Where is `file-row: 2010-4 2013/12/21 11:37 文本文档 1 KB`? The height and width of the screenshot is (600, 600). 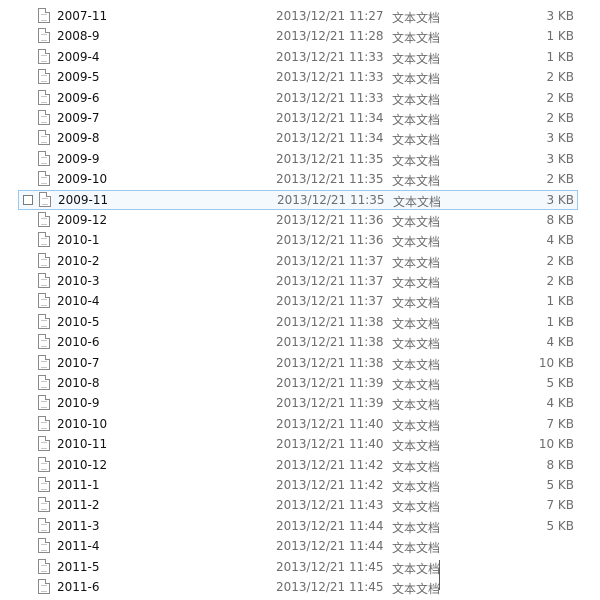
file-row: 2010-4 2013/12/21 11:37 文本文档 1 KB is located at coordinates (300, 301).